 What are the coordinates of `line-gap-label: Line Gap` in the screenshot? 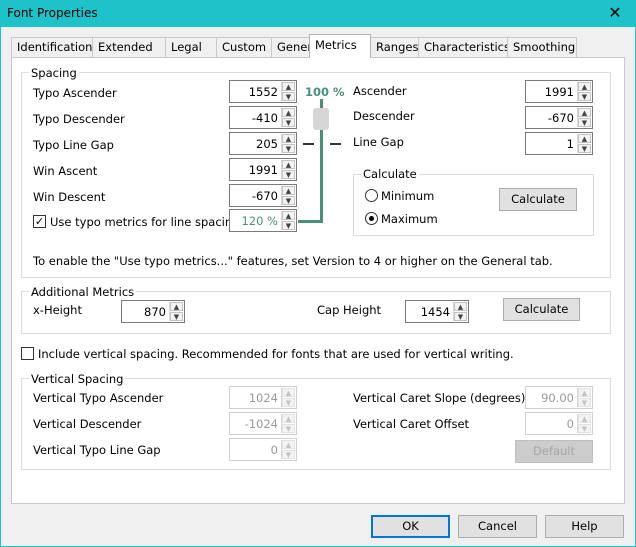 It's located at (378, 142).